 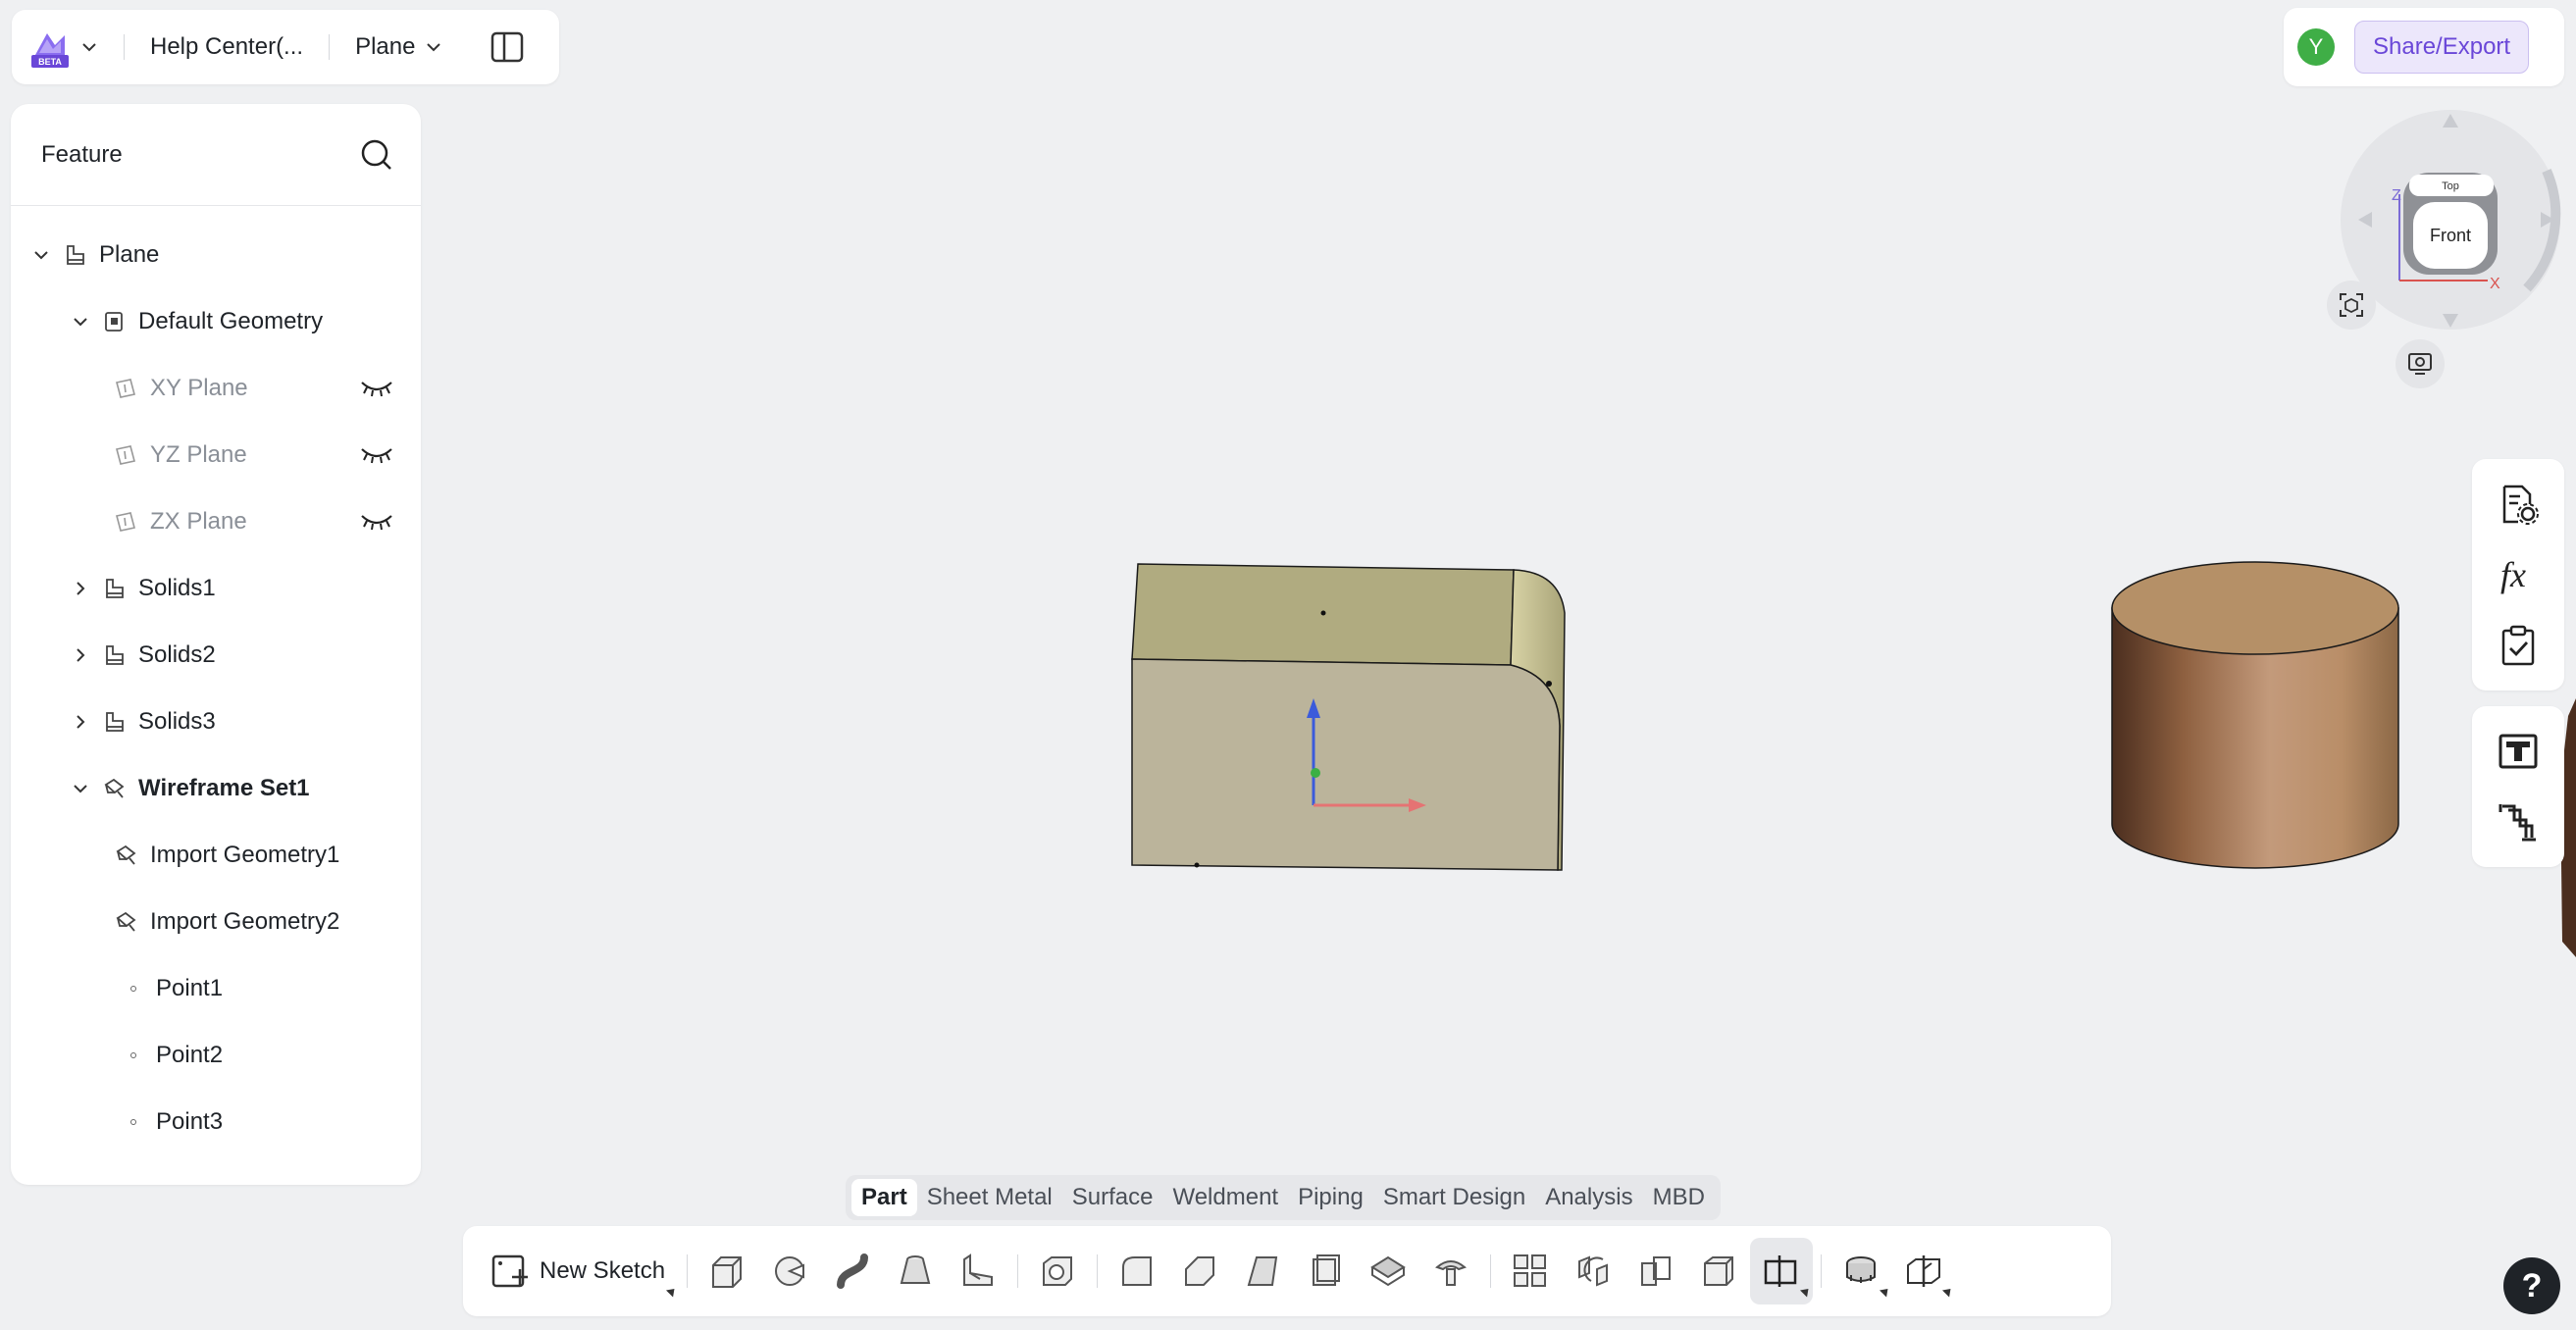 I want to click on move-body-button, so click(x=1655, y=1271).